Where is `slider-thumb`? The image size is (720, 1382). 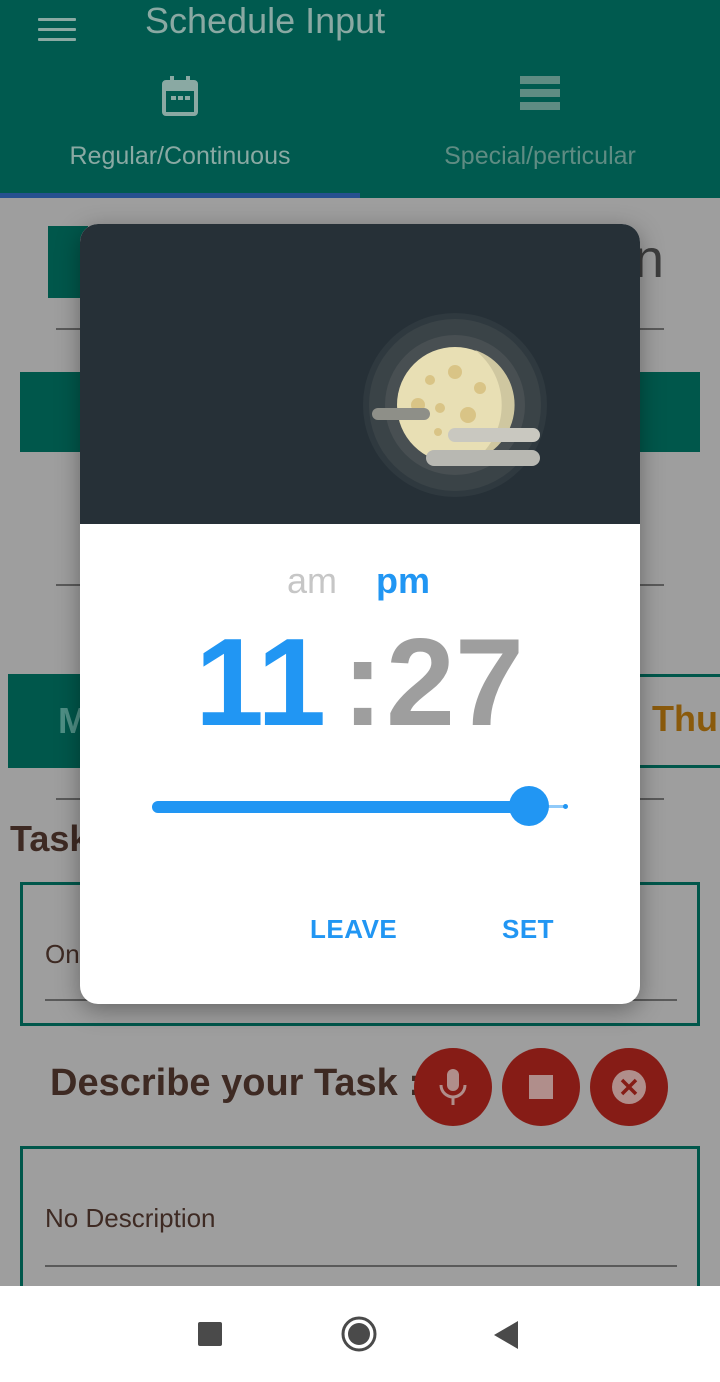
slider-thumb is located at coordinates (529, 806).